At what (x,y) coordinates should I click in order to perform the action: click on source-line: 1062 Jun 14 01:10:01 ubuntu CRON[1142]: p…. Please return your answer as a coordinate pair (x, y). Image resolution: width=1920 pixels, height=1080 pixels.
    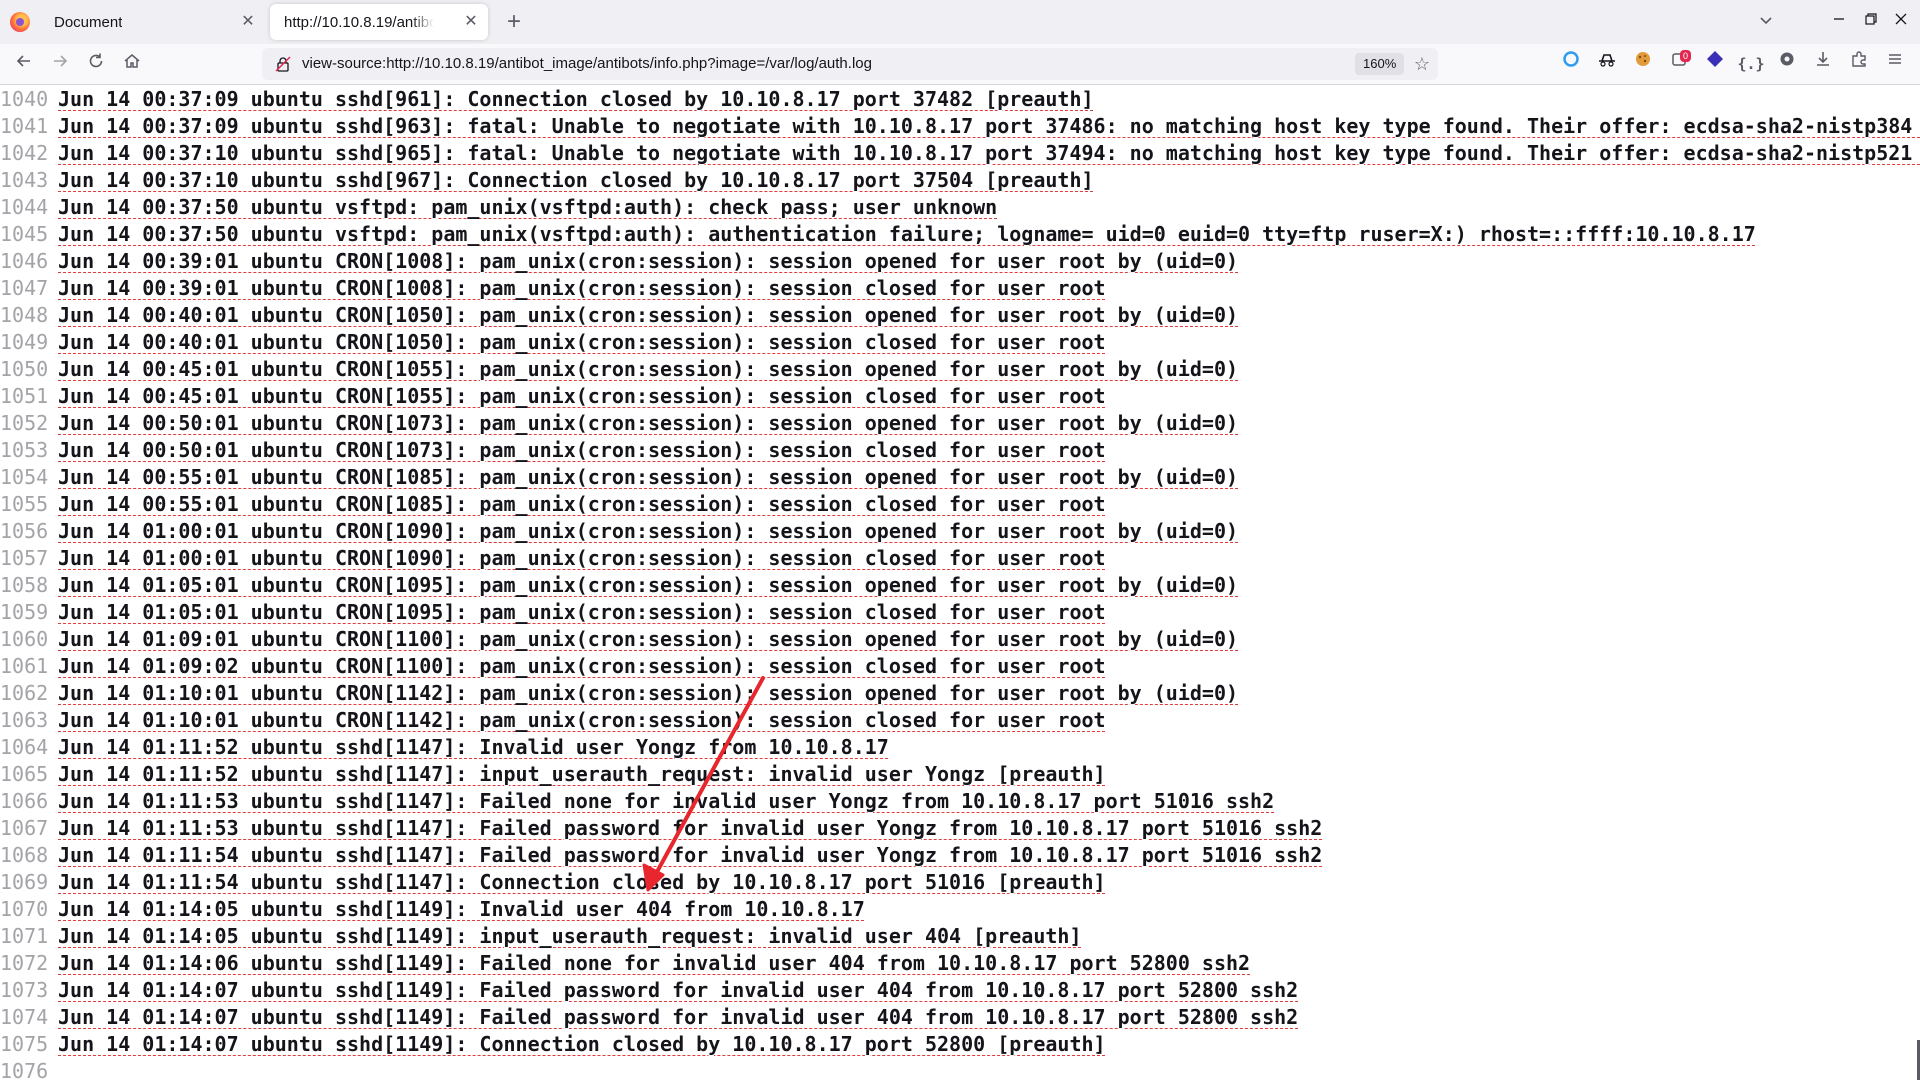
    Looking at the image, I should click on (619, 693).